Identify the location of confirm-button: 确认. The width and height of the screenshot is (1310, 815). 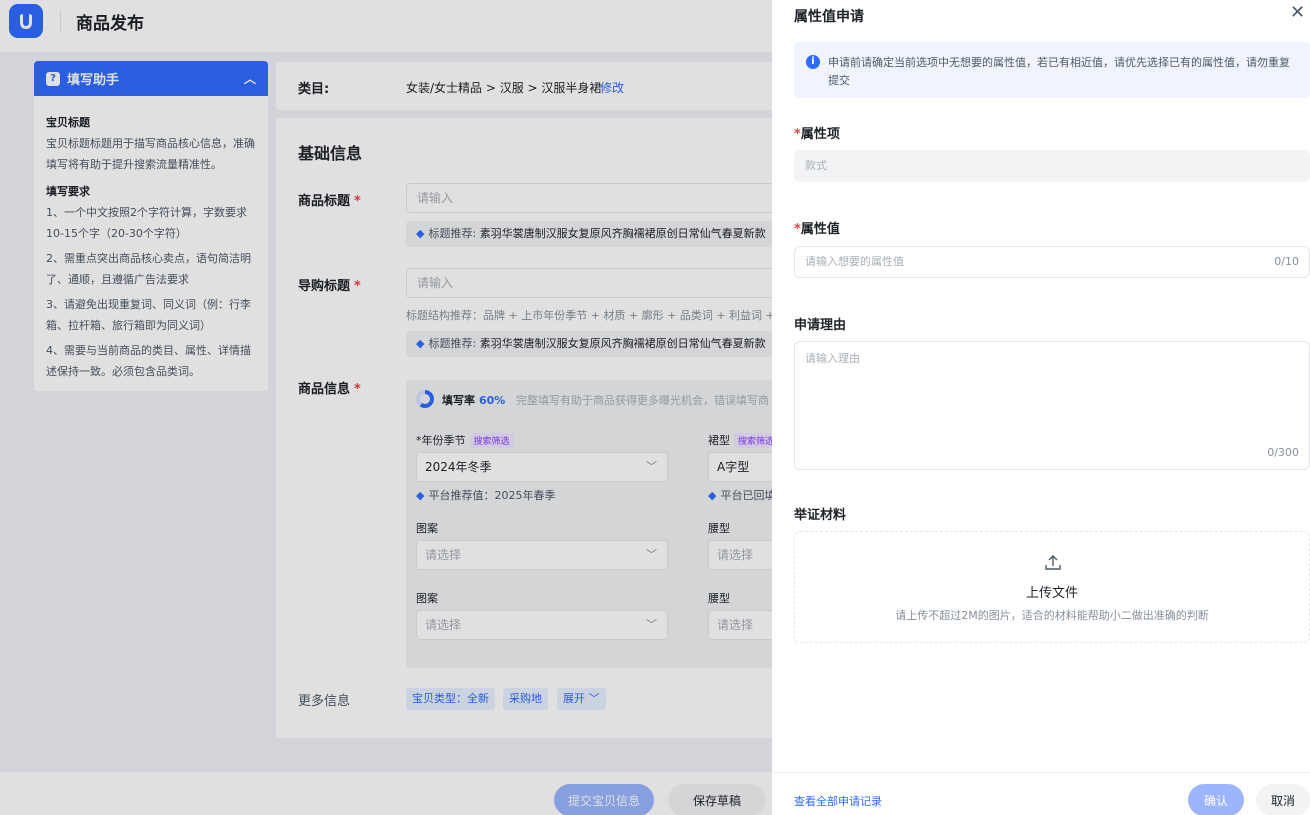
(1216, 799).